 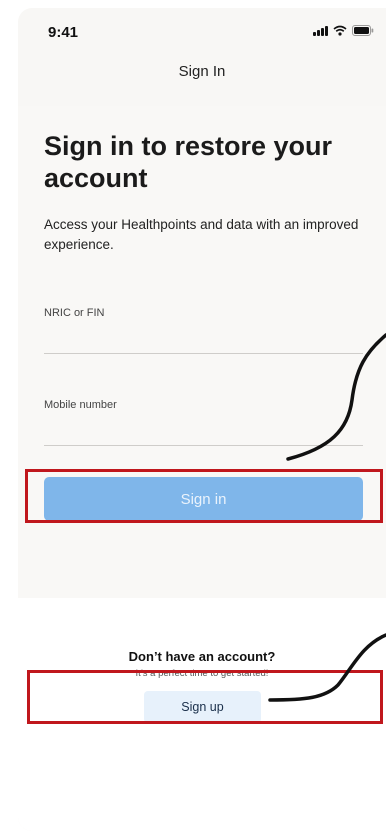 I want to click on annotation-arrows, so click(x=327, y=517).